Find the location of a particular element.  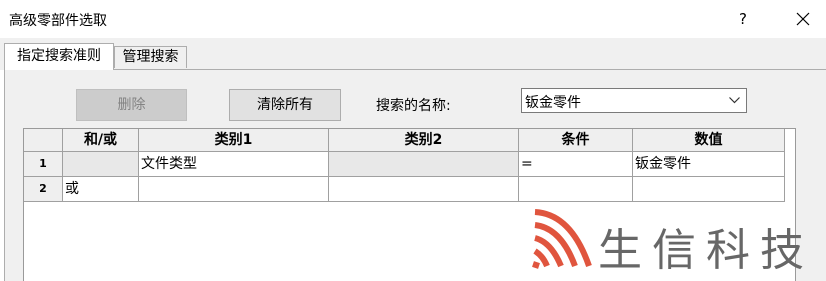

delete-button: 删除 is located at coordinates (131, 105).